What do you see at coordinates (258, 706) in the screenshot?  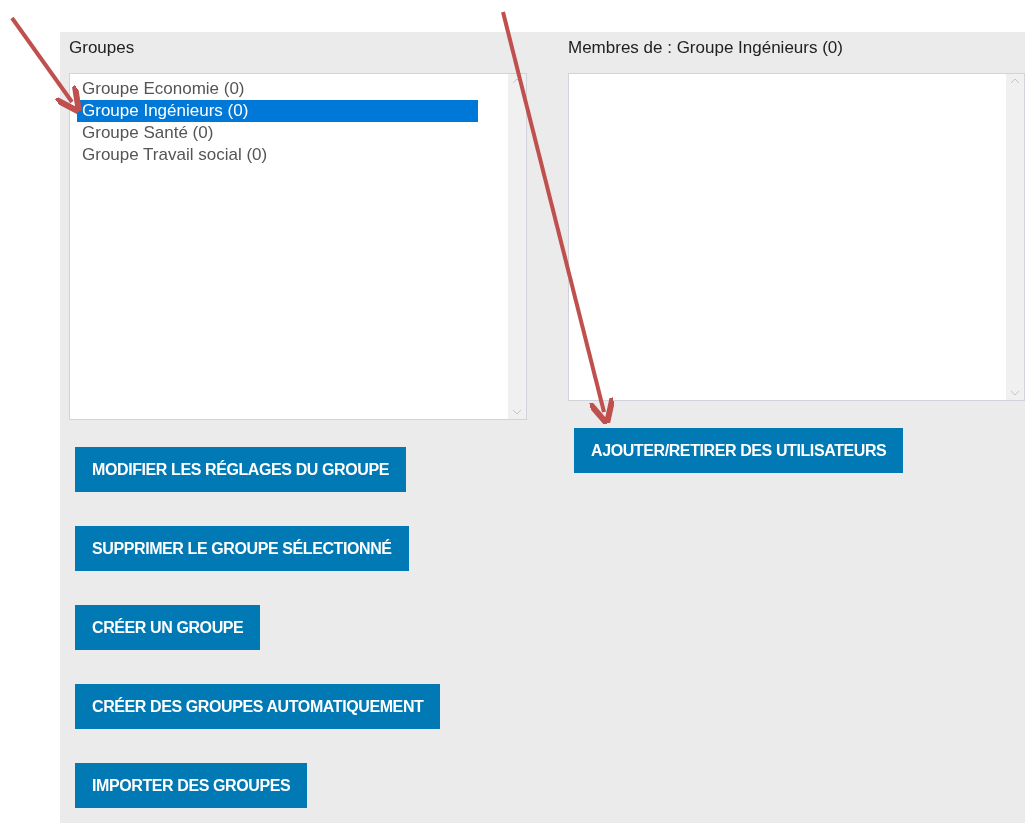 I see `action-button: CRÉER DES GROUPES AUTOMATIQUEMENT` at bounding box center [258, 706].